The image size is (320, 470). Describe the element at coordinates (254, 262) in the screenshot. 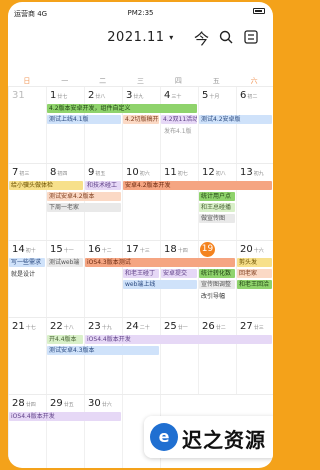

I see `event-bar: 剪头发` at that location.